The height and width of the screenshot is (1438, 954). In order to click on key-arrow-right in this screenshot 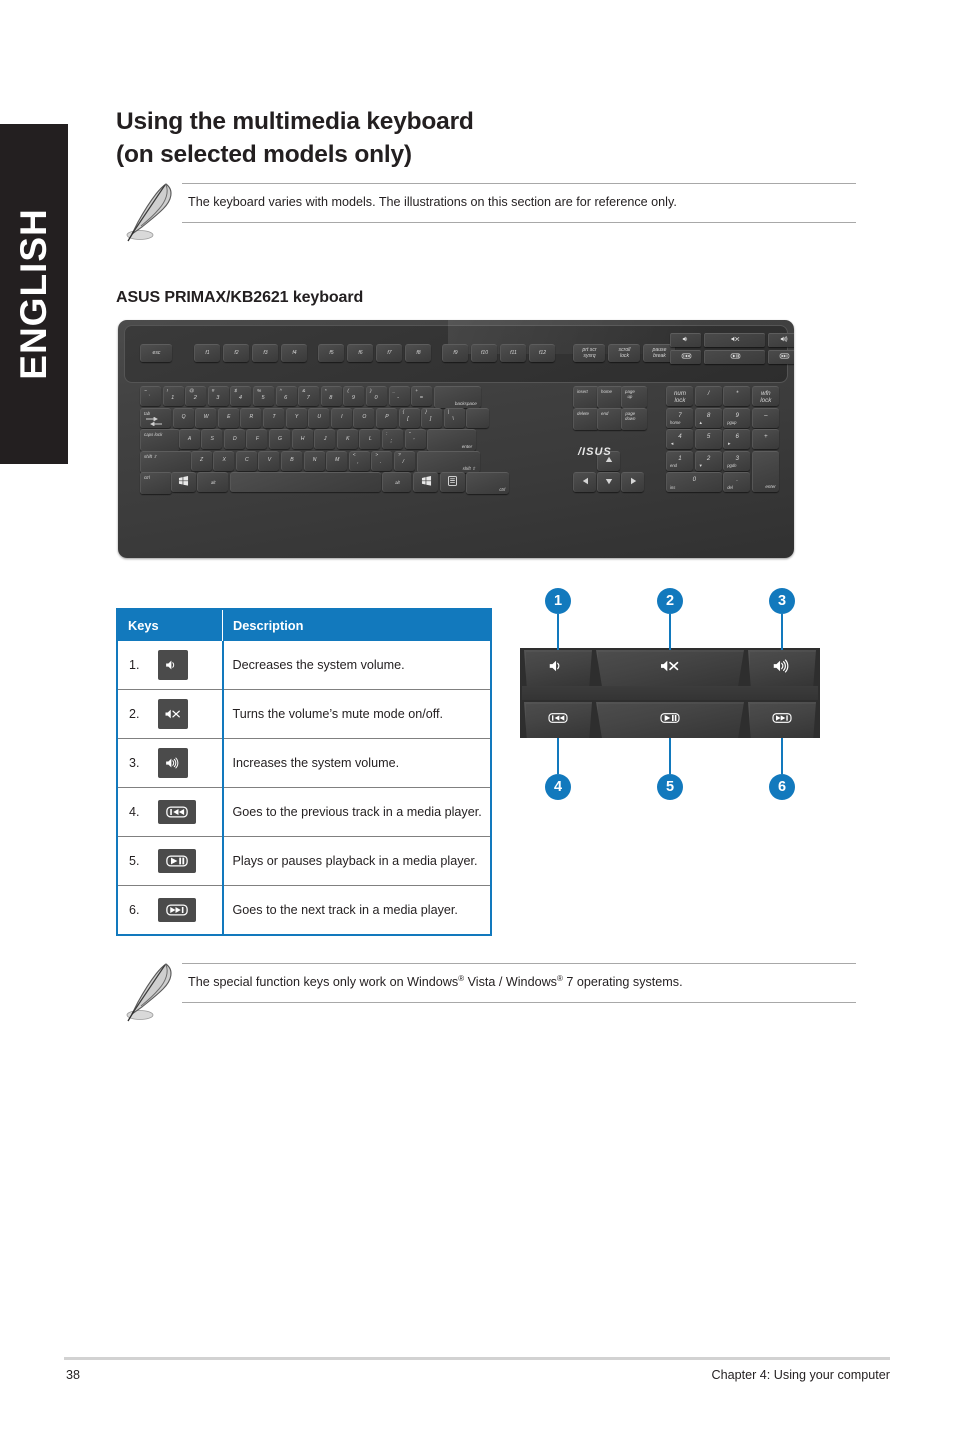, I will do `click(632, 482)`.